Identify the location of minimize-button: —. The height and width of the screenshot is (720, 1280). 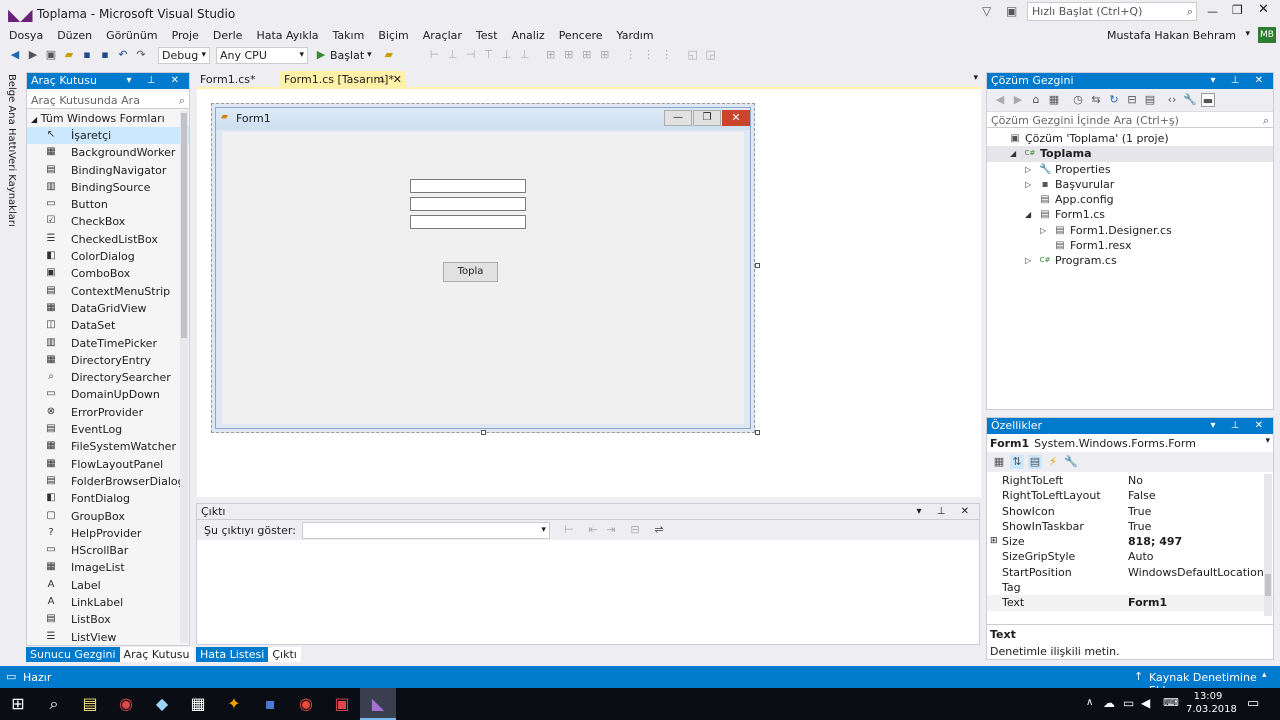
(1212, 11).